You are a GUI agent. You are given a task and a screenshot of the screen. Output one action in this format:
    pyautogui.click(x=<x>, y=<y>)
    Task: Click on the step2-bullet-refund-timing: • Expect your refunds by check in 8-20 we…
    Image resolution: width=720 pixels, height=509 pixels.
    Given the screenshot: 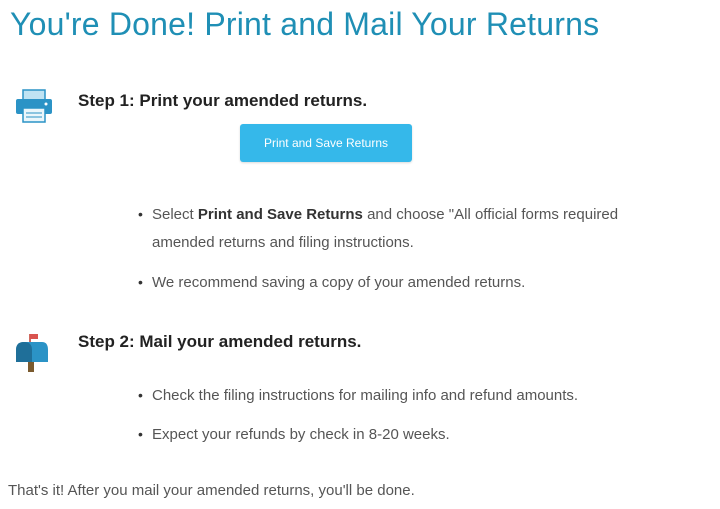 What is the action you would take?
    pyautogui.click(x=294, y=434)
    